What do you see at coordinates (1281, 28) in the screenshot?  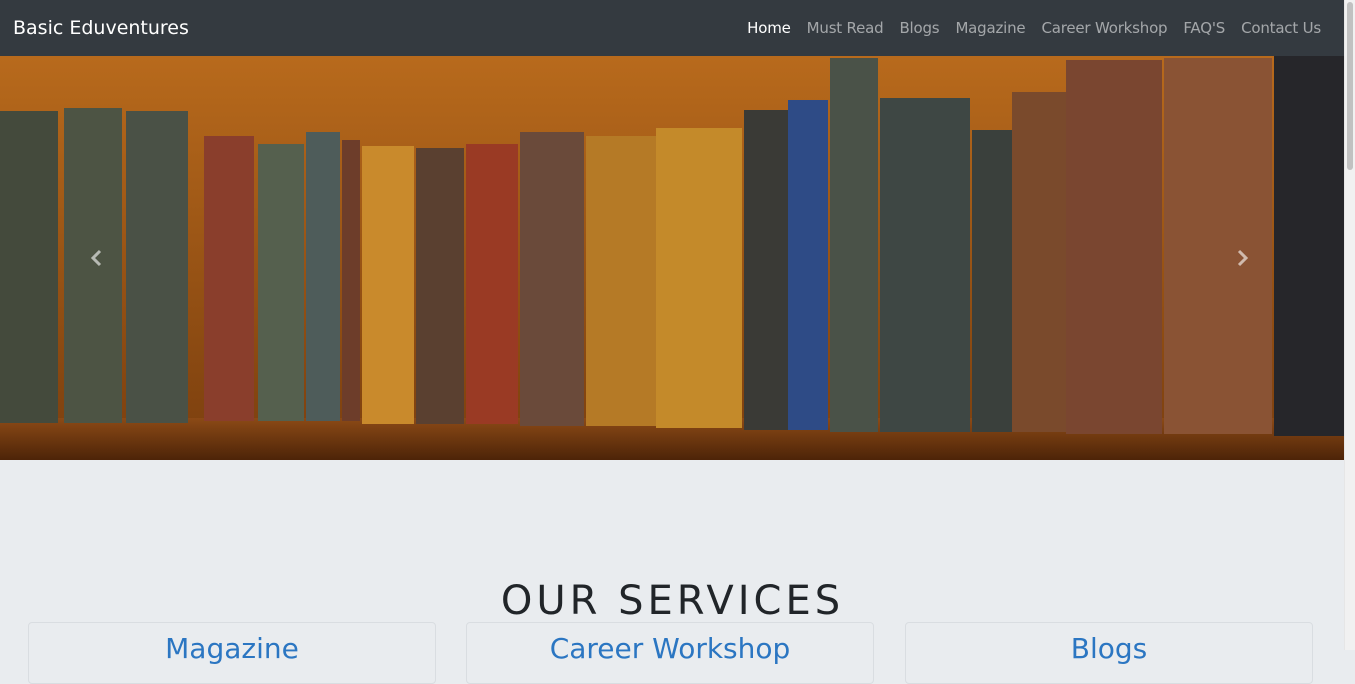 I see `nav-contact-us-link: Contact Us` at bounding box center [1281, 28].